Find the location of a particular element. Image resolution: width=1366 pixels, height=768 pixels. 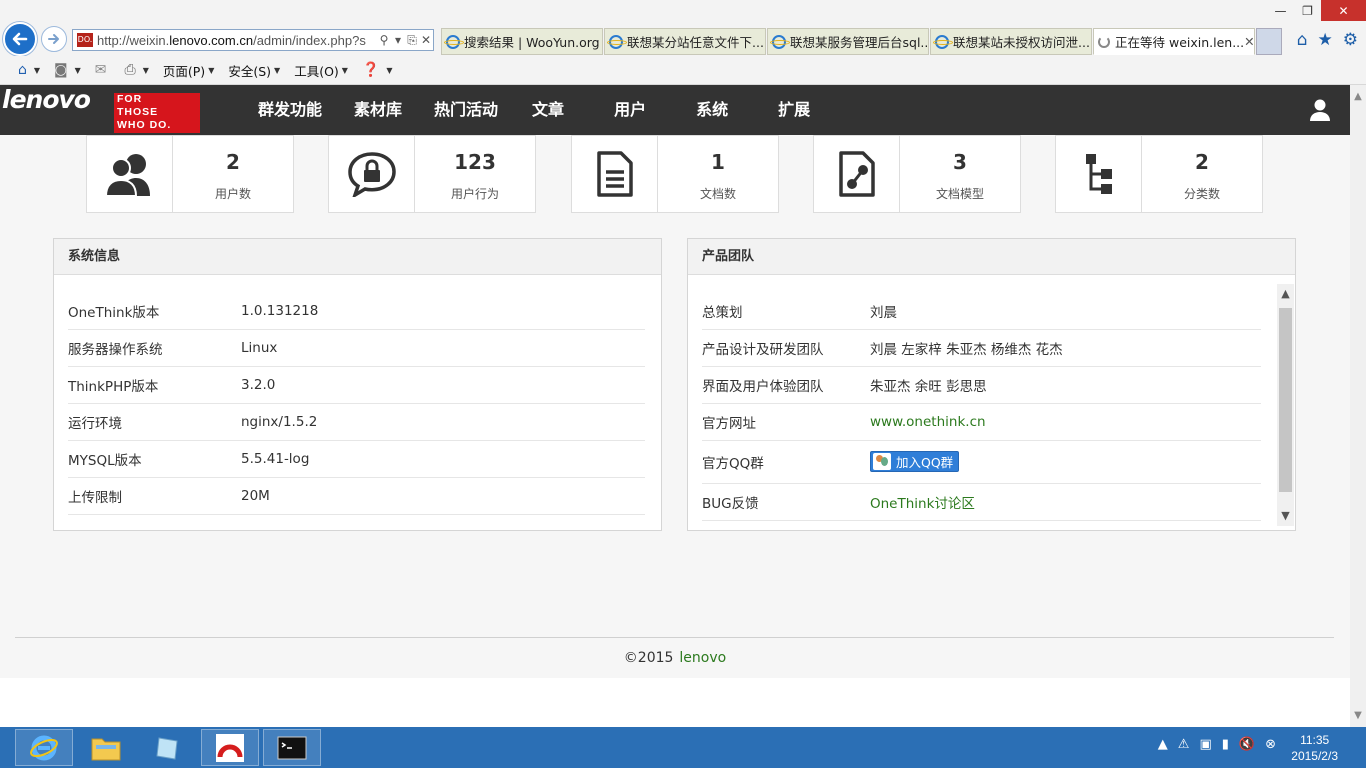

taskbar-cmd is located at coordinates (292, 747).